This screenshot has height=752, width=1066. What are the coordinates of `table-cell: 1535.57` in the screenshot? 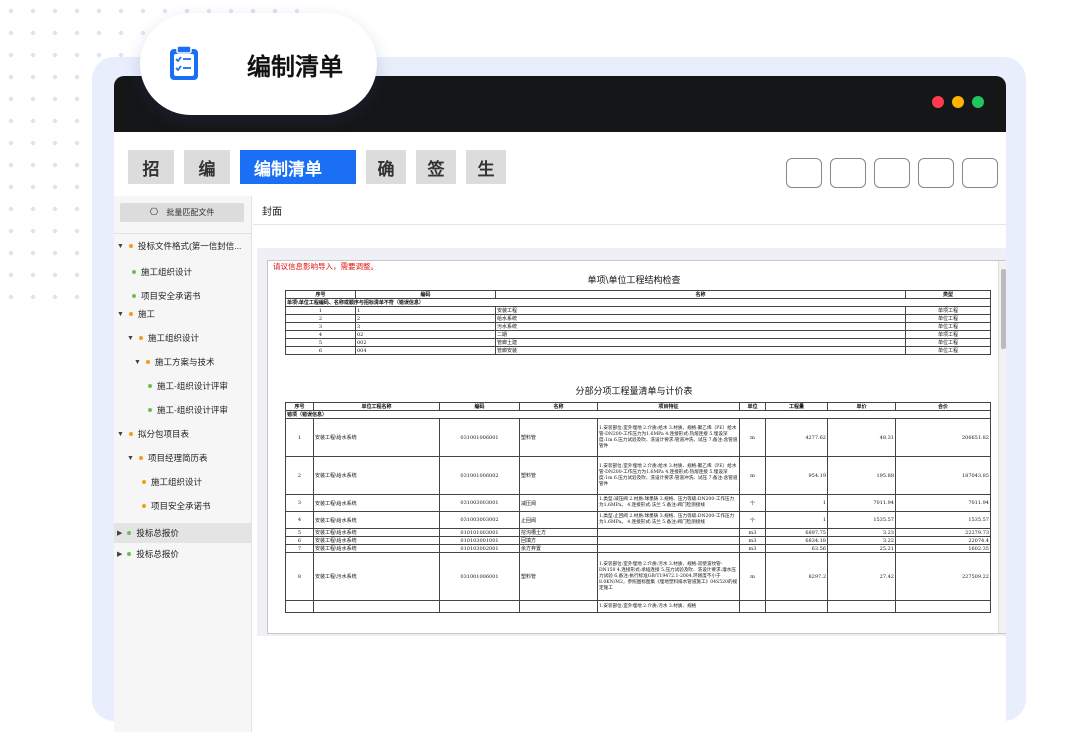 It's located at (861, 520).